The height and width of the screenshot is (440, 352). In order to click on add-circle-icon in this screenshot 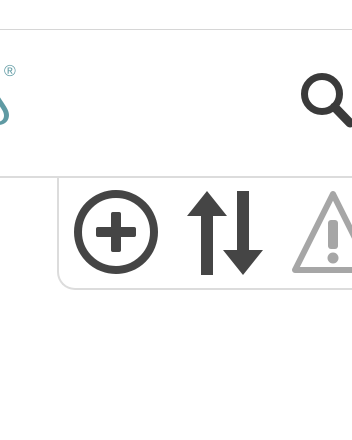, I will do `click(116, 232)`.